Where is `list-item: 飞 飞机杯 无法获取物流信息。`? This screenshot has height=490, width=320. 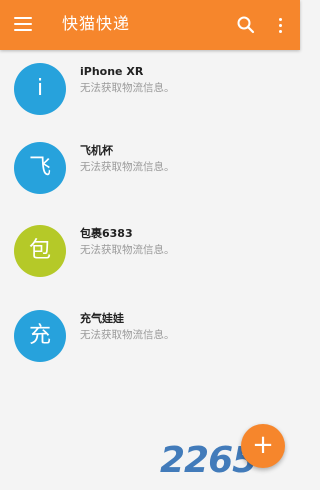 list-item: 飞 飞机杯 无法获取物流信息。 is located at coordinates (150, 170).